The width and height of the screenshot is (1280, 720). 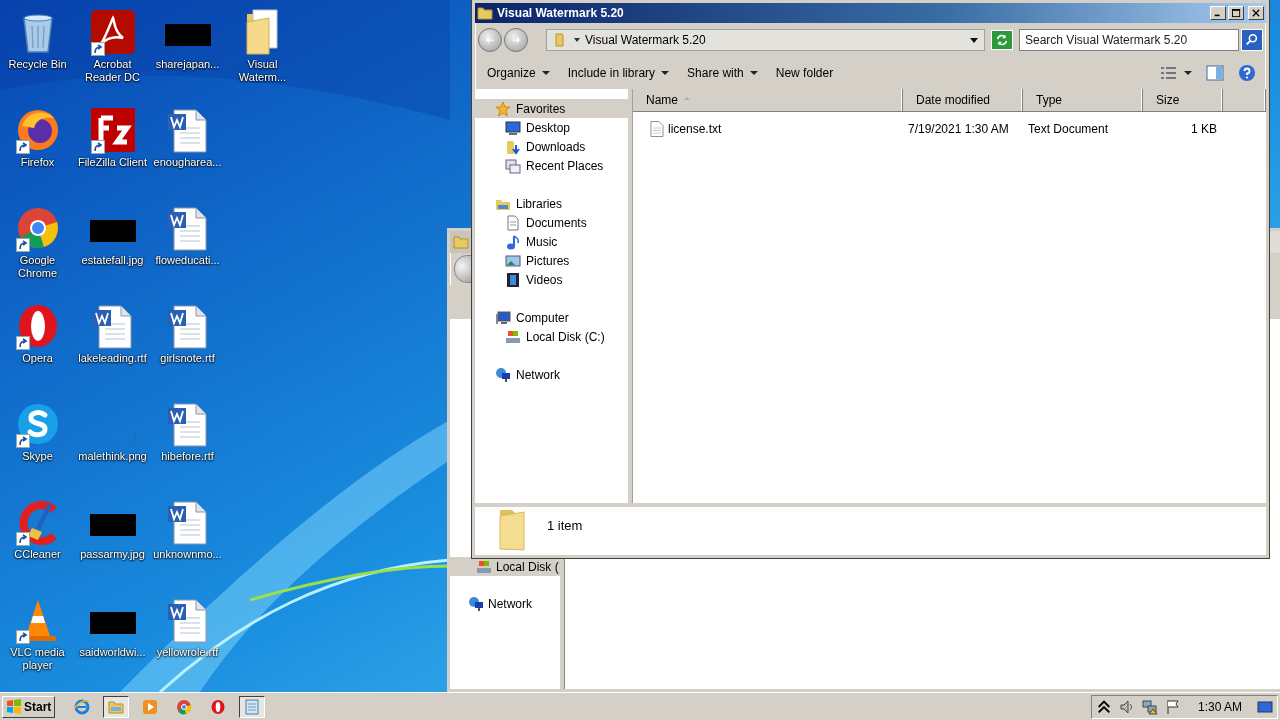 I want to click on maximize-button, so click(x=1236, y=13).